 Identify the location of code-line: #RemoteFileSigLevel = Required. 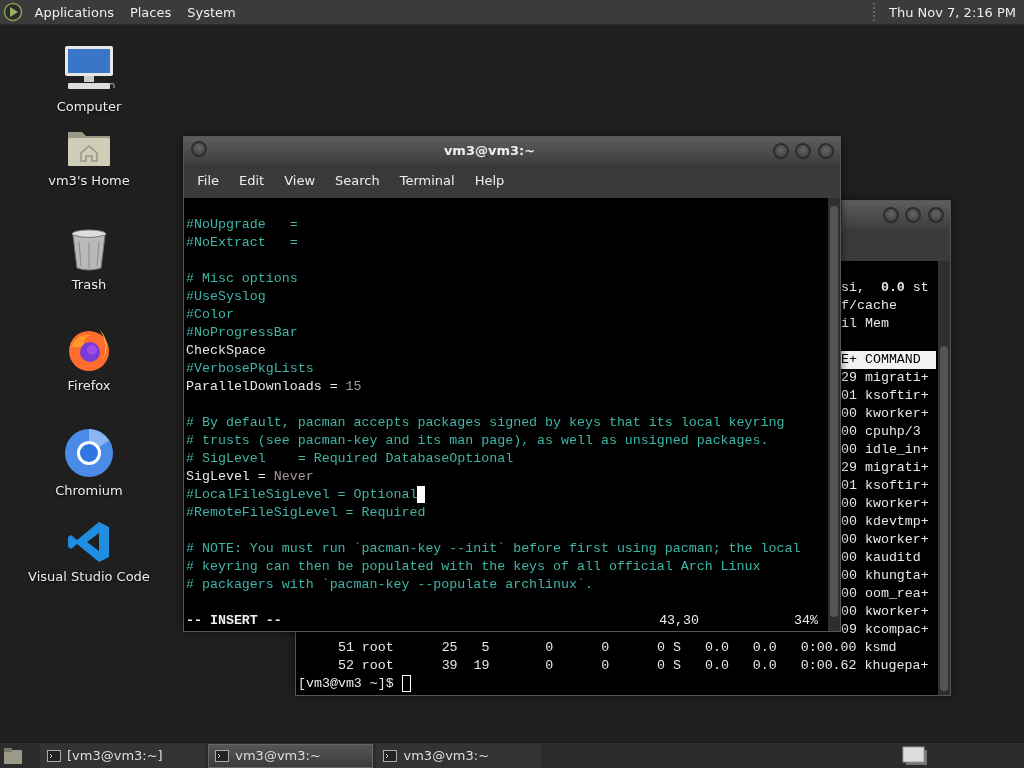
(306, 512).